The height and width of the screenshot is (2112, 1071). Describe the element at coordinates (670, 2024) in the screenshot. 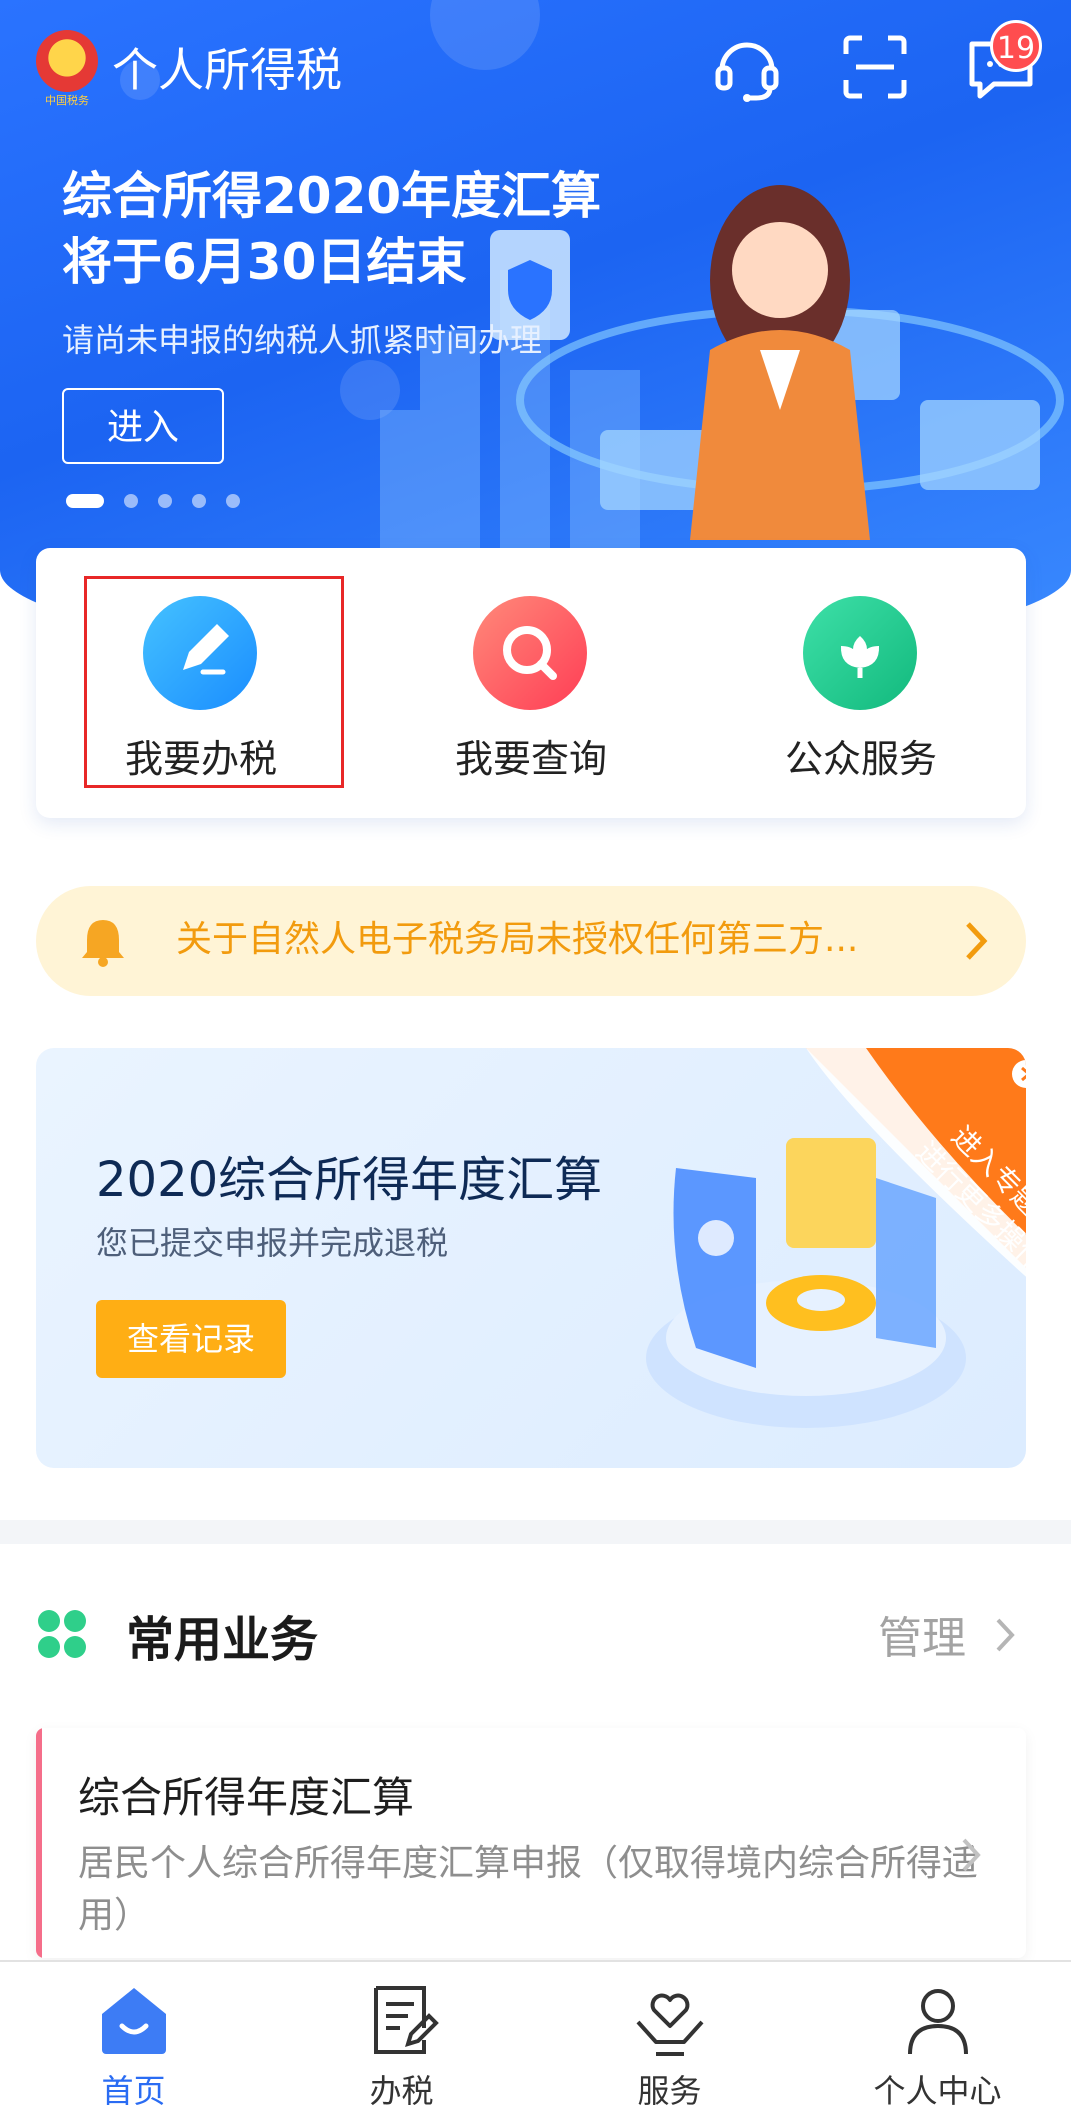

I see `heart-hand-icon` at that location.